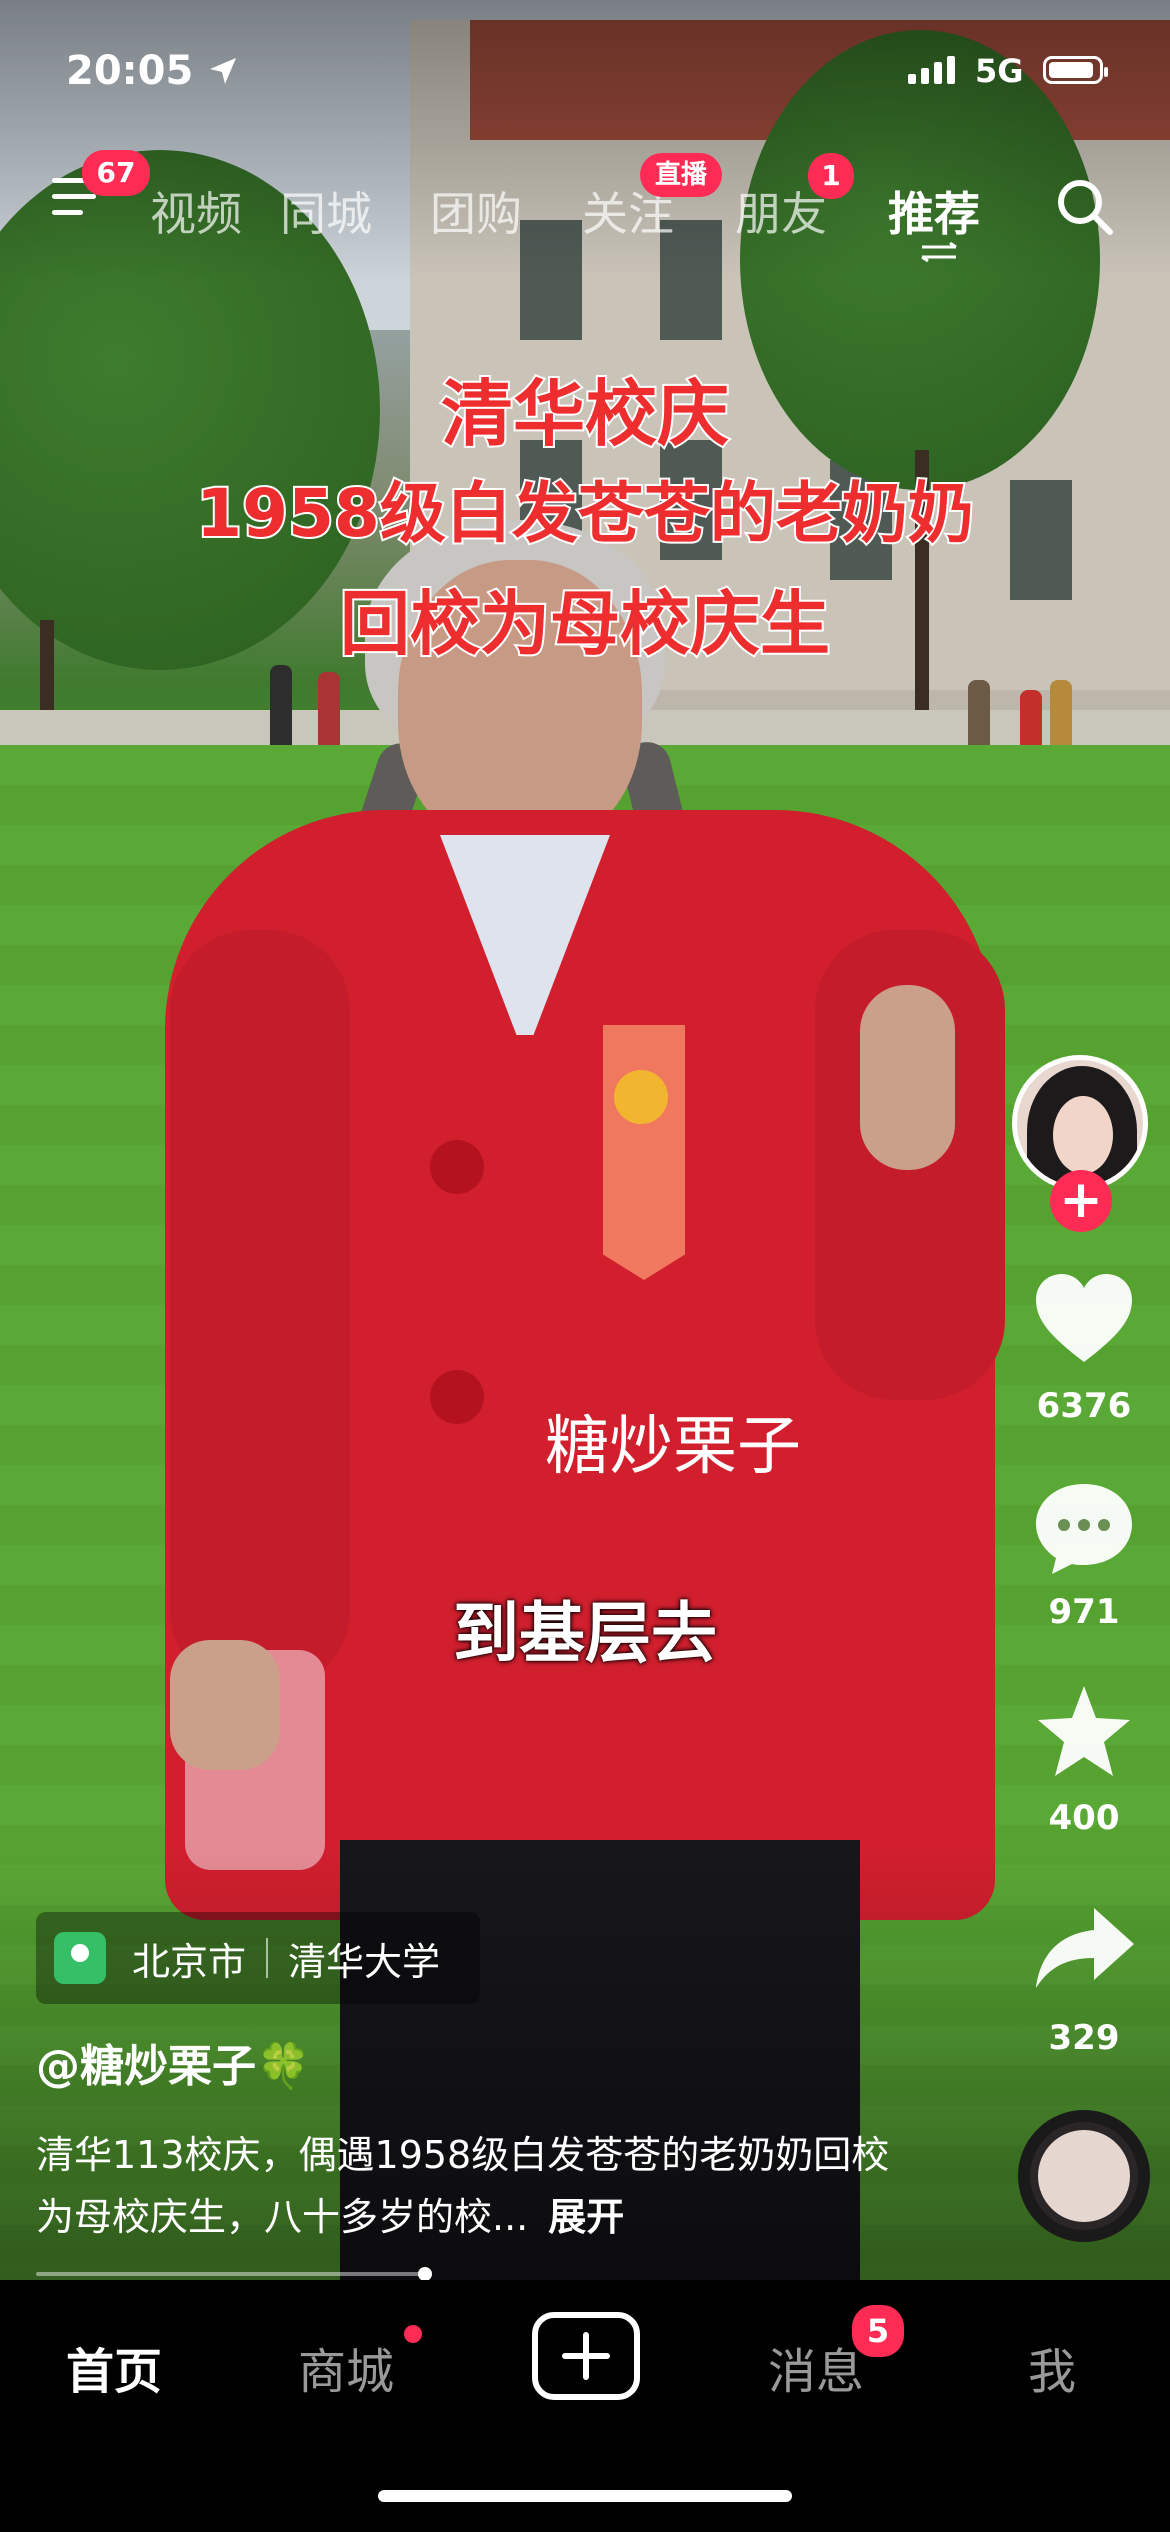  What do you see at coordinates (326, 211) in the screenshot?
I see `tab-nearby: 同城` at bounding box center [326, 211].